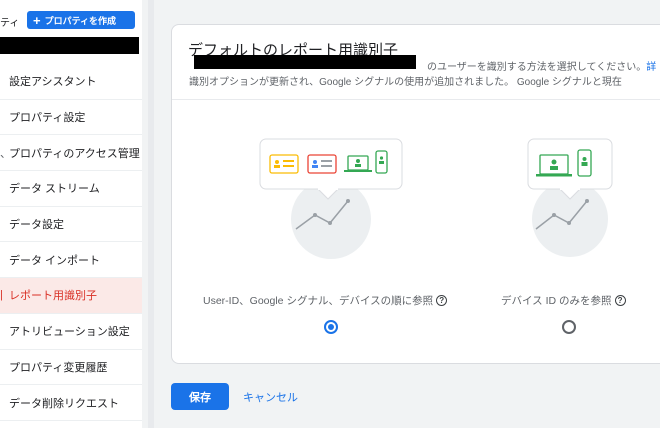  Describe the element at coordinates (36, 225) in the screenshot. I see `sidebar-item-label: データ設定` at that location.